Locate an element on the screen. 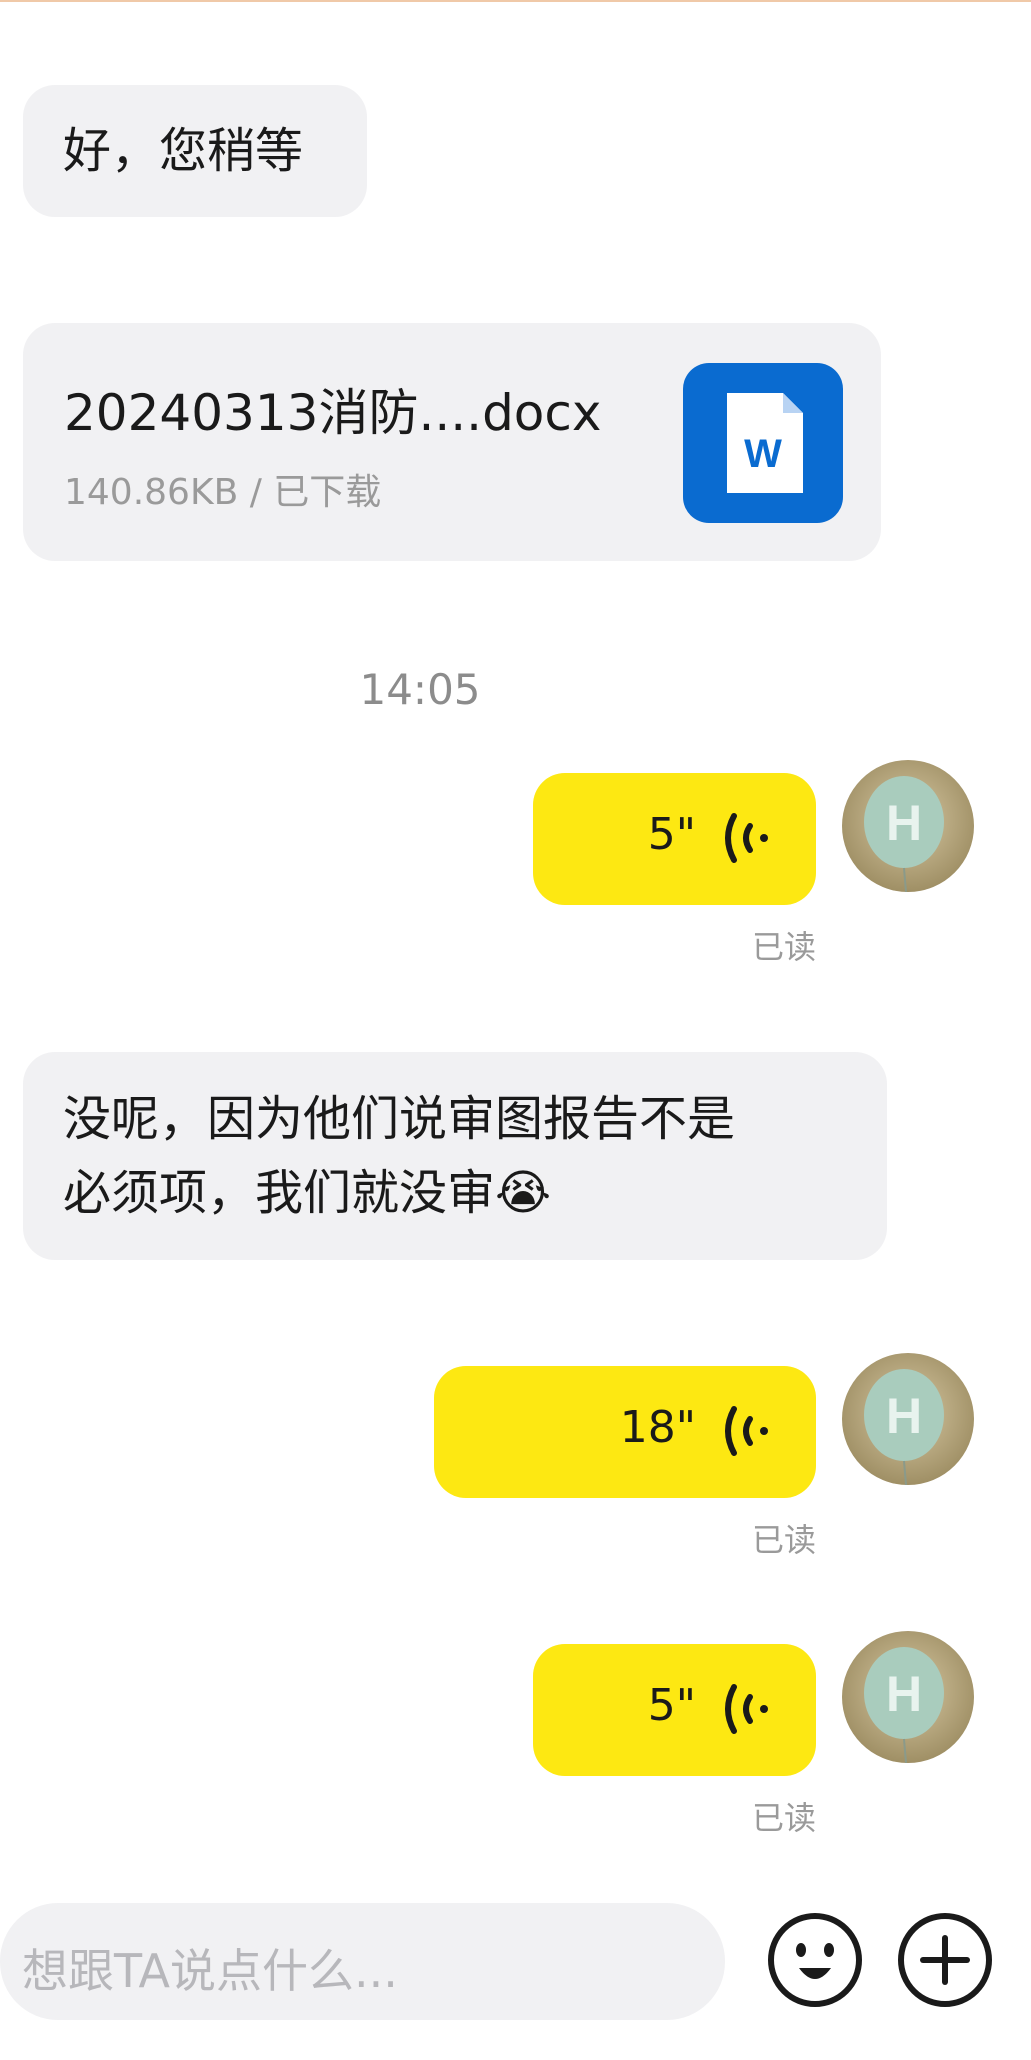  message-text-line-2: 必须项，我们就没审😭 is located at coordinates (307, 1193).